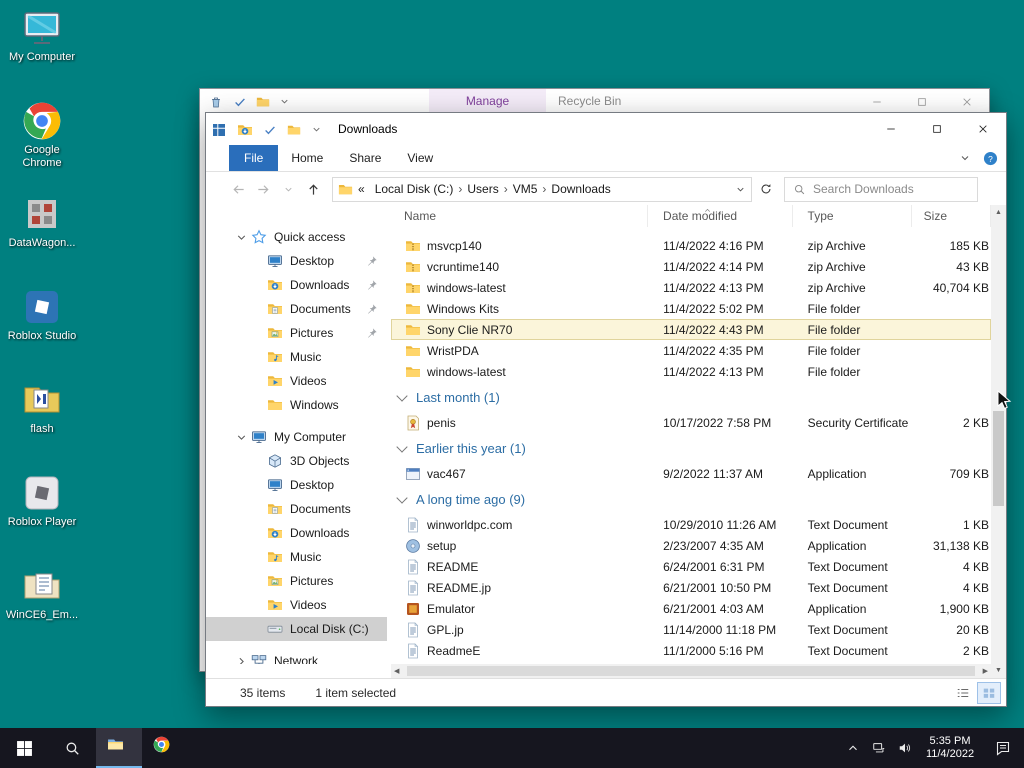  Describe the element at coordinates (891, 189) in the screenshot. I see `search-input` at that location.